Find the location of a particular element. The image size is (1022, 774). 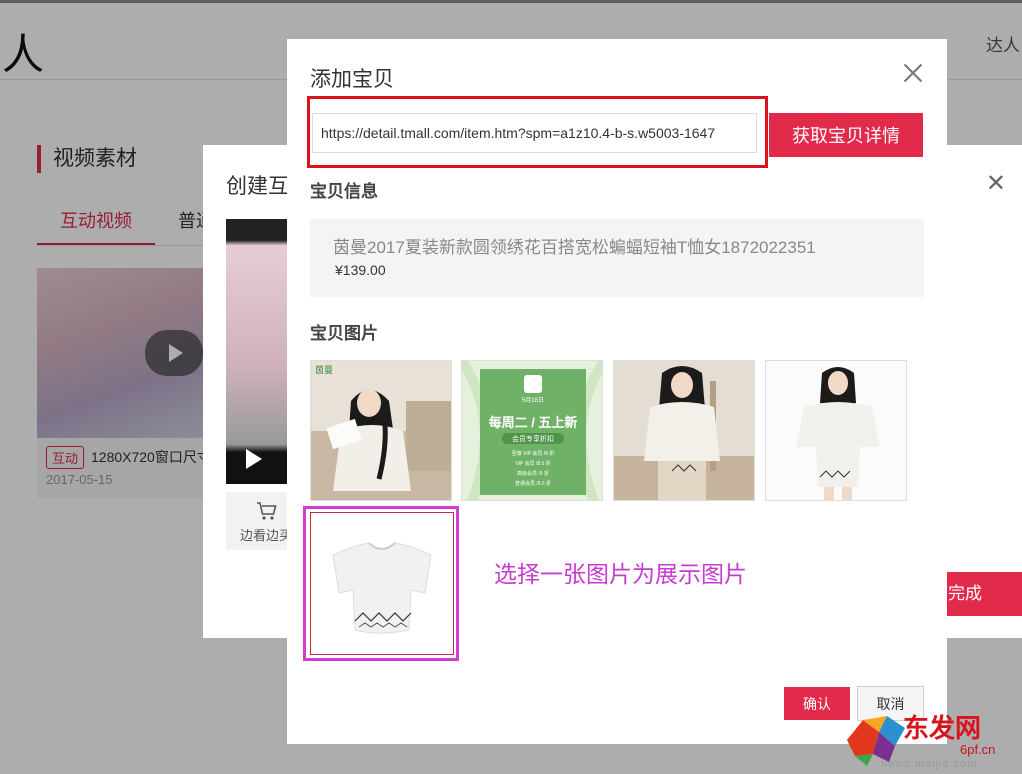

confirm-button: 确认 is located at coordinates (817, 703).